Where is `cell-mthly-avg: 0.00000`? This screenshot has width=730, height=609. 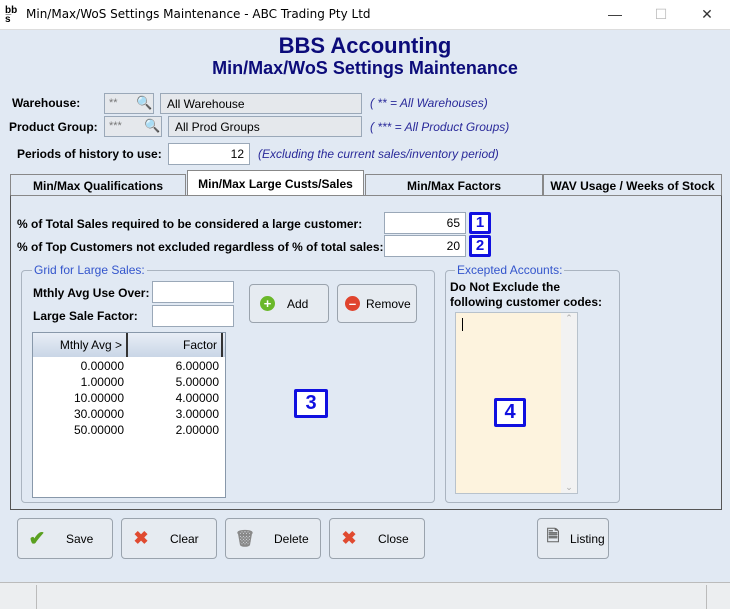 cell-mthly-avg: 0.00000 is located at coordinates (102, 366).